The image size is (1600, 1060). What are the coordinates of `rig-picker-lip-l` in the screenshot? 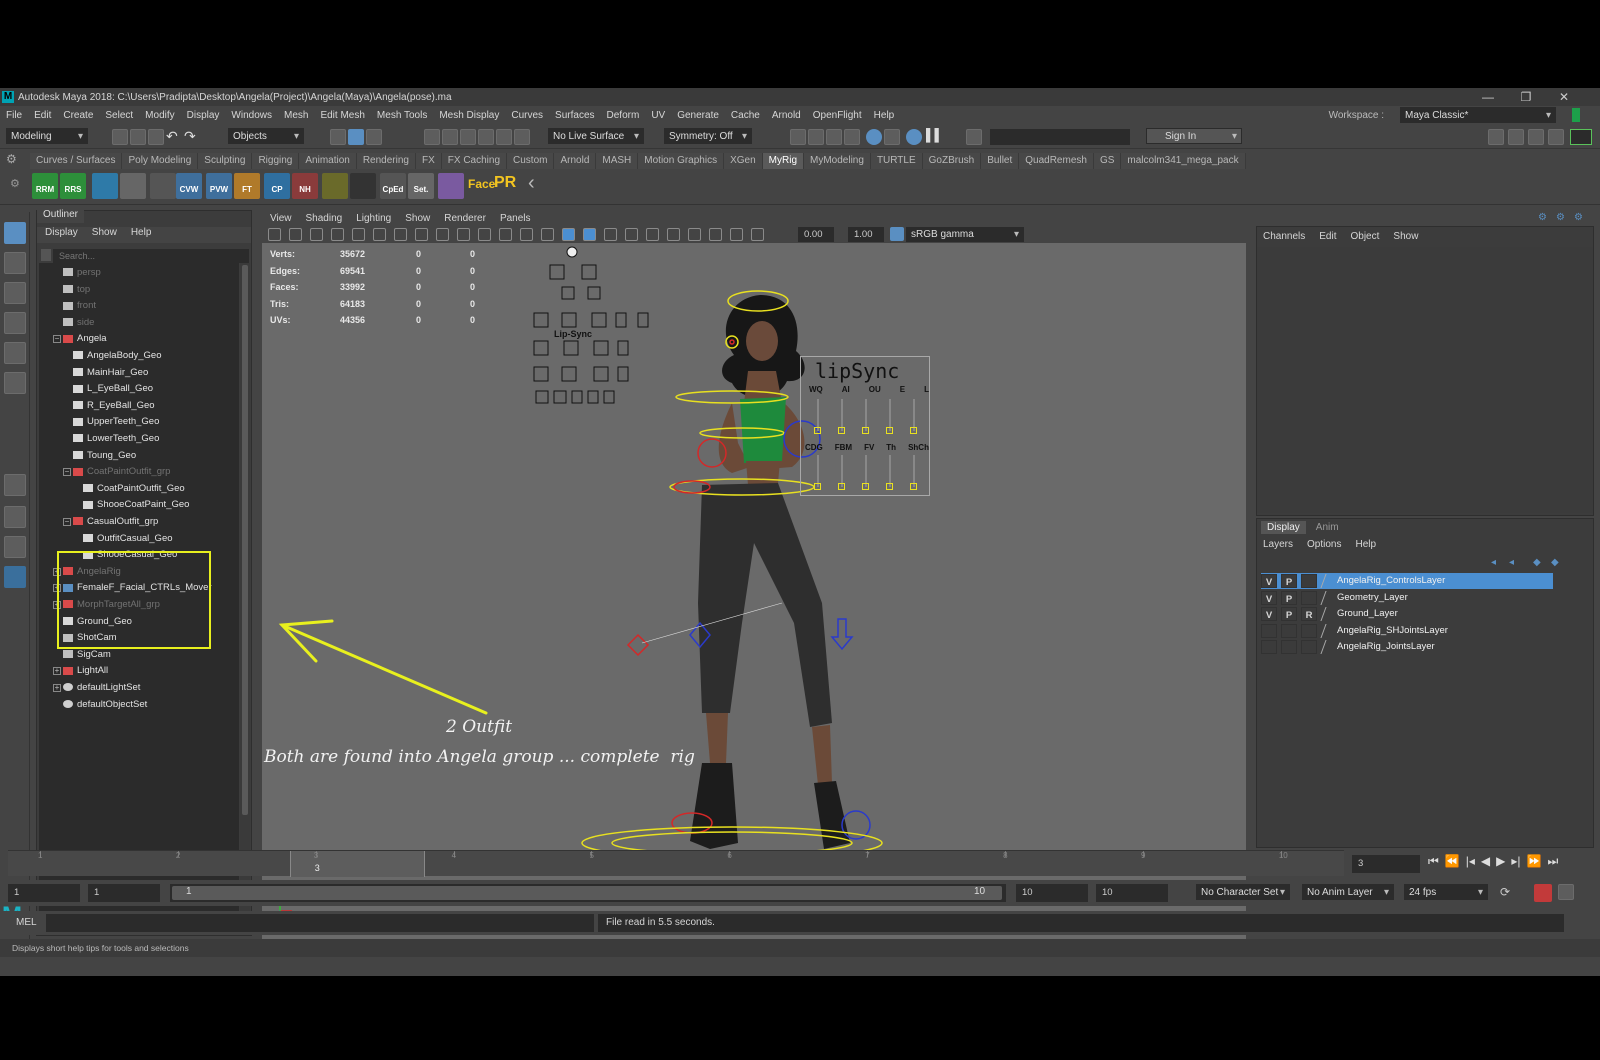 It's located at (623, 374).